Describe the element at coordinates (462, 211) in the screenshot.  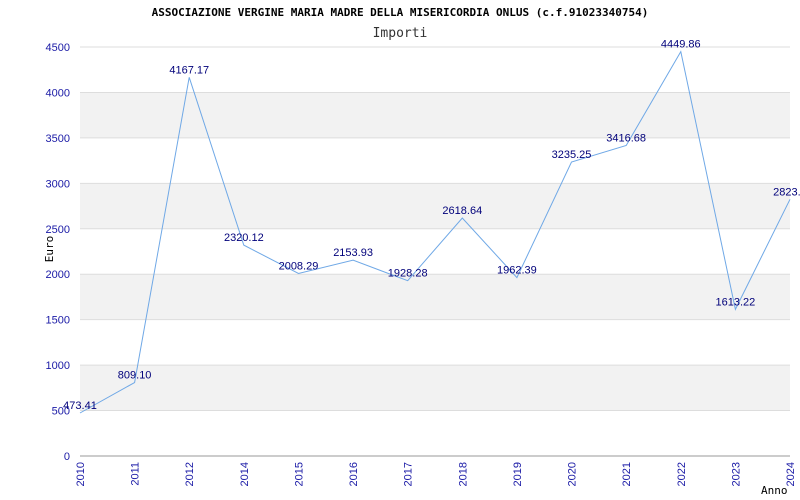
I see `data-label: 2618.64` at that location.